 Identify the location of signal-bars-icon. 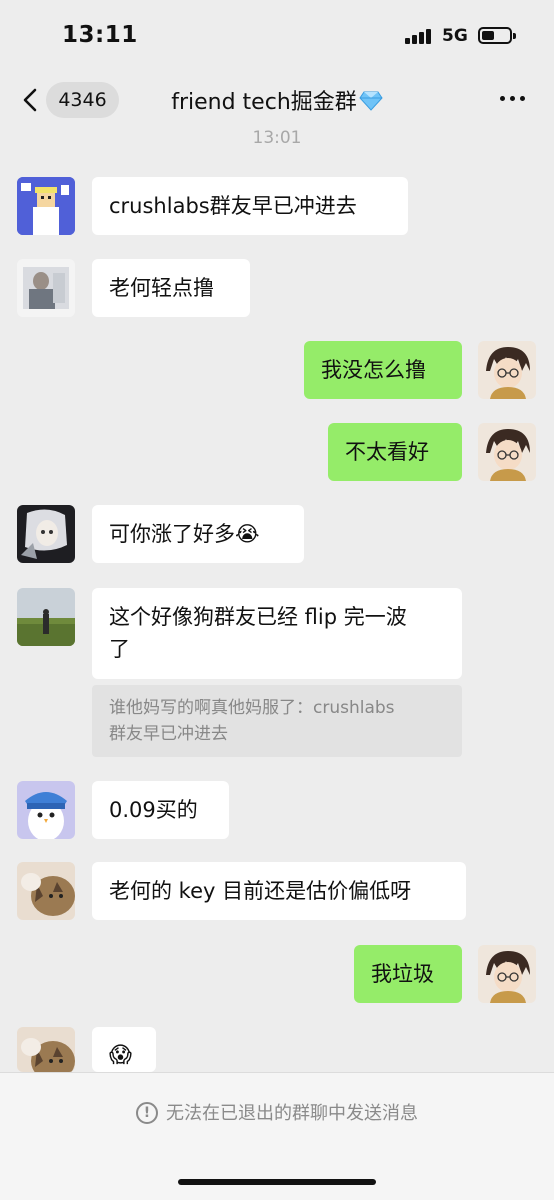
(420, 36).